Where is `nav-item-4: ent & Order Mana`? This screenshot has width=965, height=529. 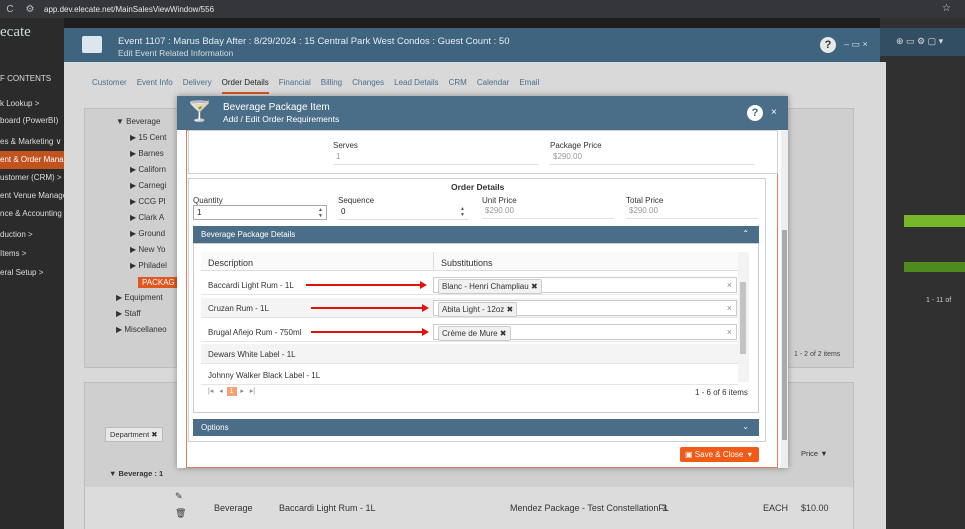 nav-item-4: ent & Order Mana is located at coordinates (32, 160).